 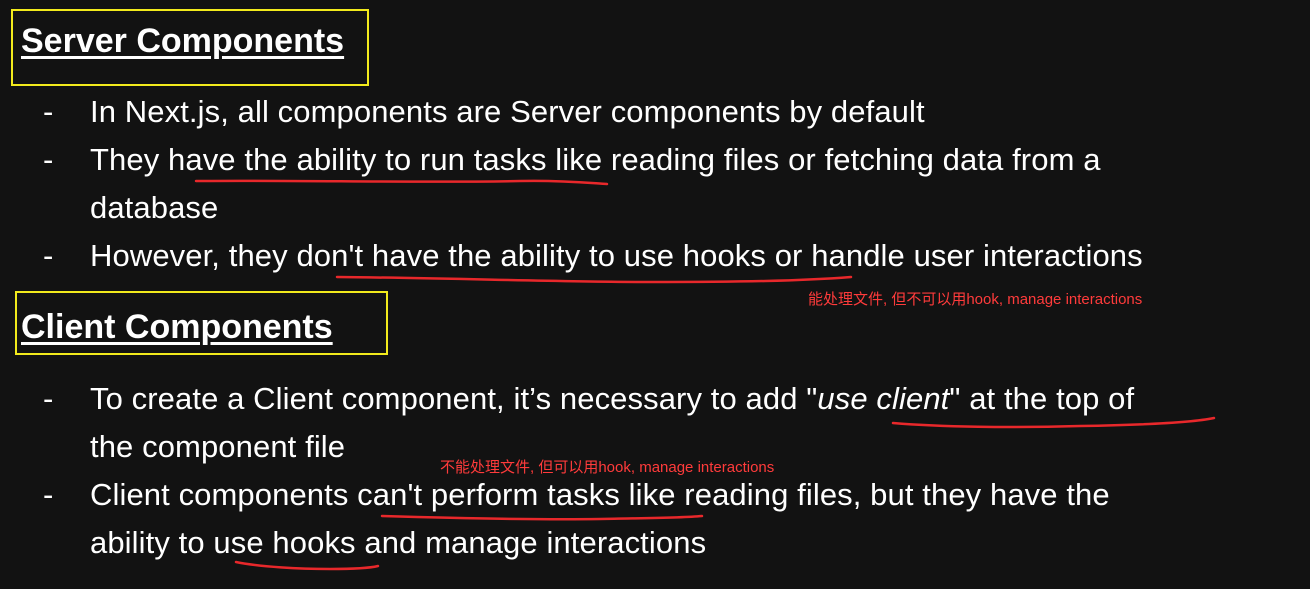 What do you see at coordinates (177, 327) in the screenshot?
I see `client-heading: Client Components` at bounding box center [177, 327].